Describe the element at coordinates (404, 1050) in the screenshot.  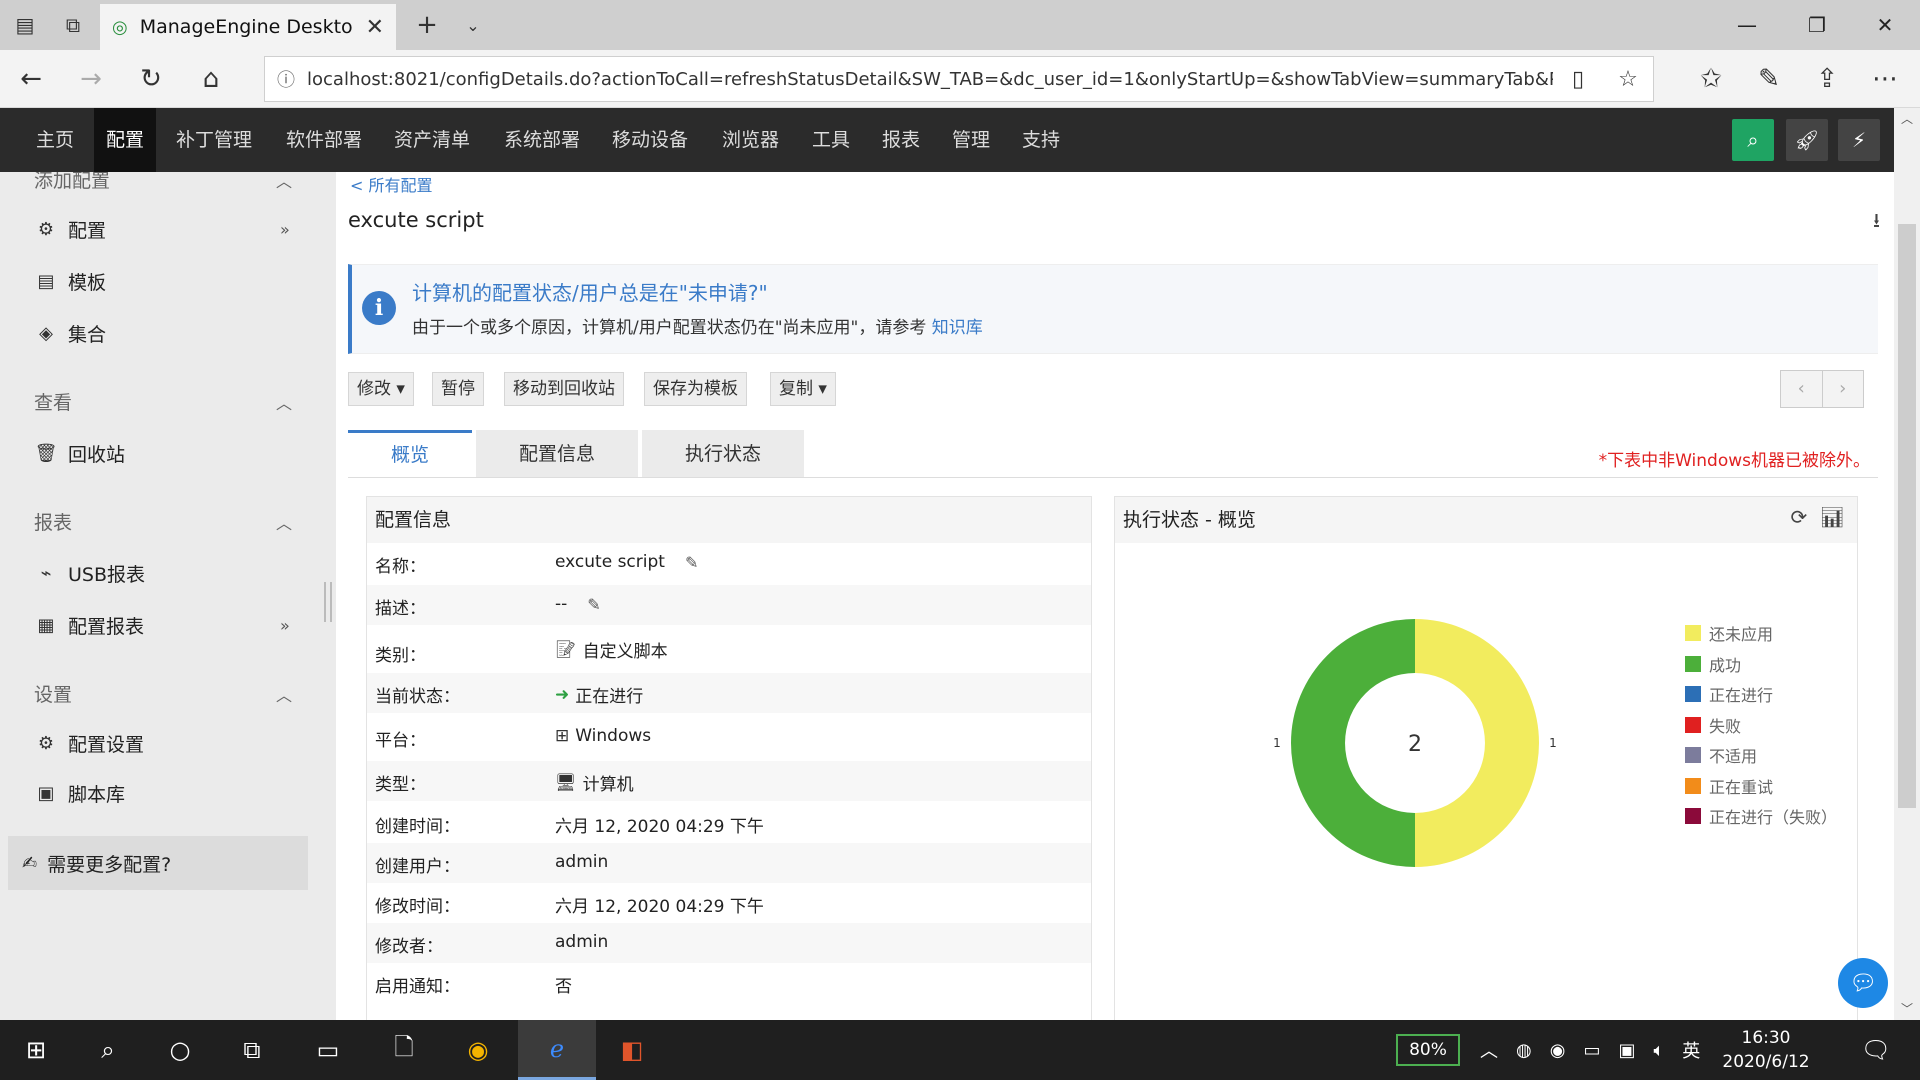
I see `file-icon: 🗋︎` at that location.